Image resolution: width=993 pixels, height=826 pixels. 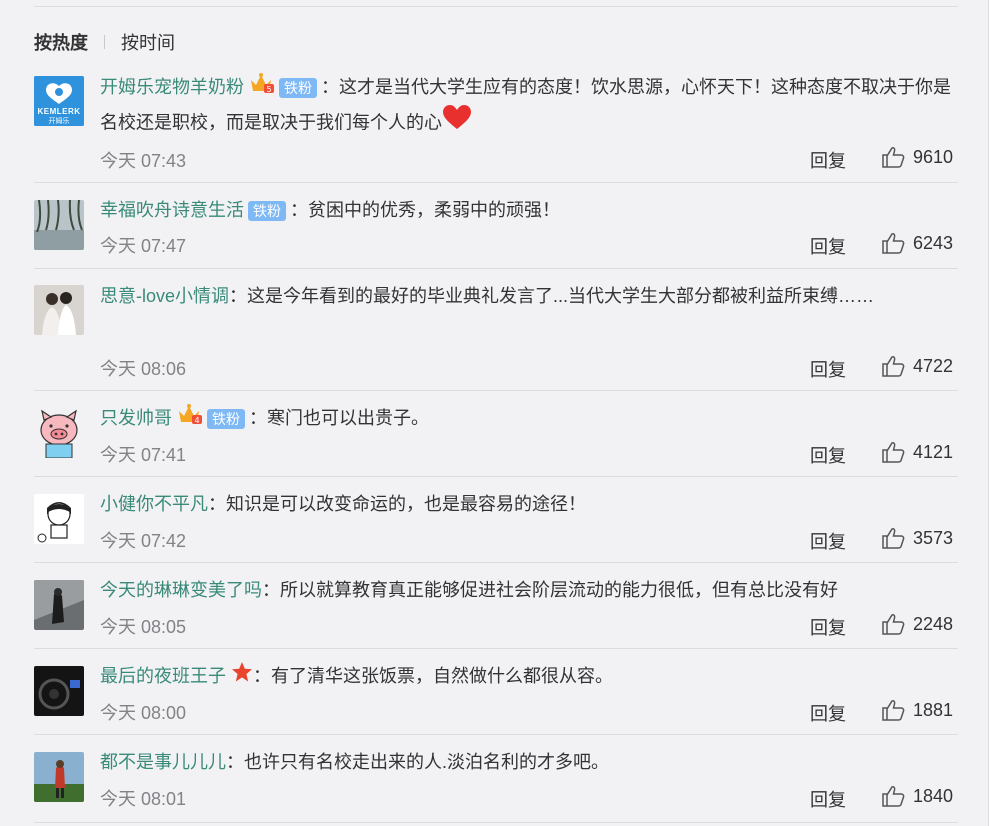 I want to click on username-link: 小健你不平凡, so click(x=154, y=504).